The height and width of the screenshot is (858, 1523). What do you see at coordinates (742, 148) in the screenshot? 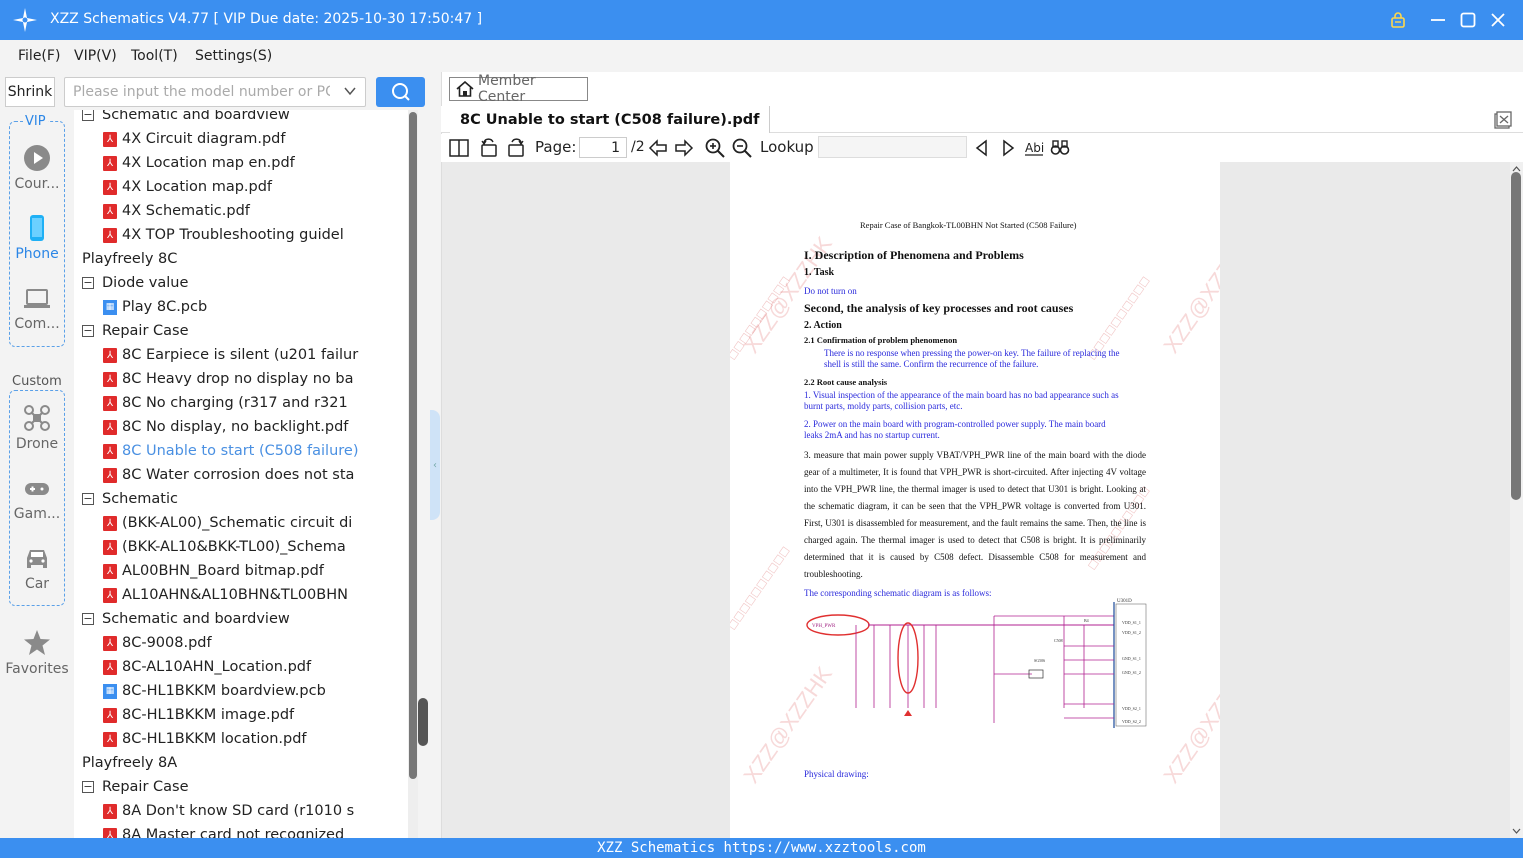
I see `zoom-out-icon` at bounding box center [742, 148].